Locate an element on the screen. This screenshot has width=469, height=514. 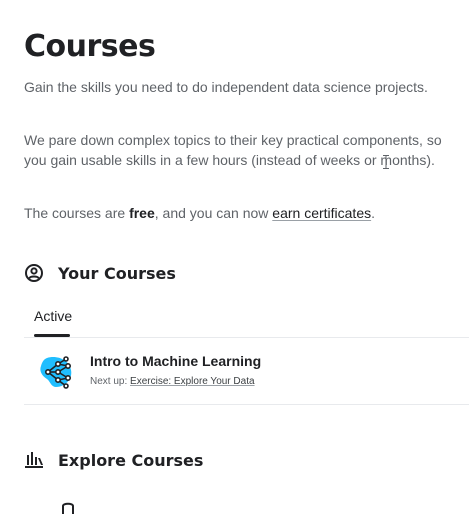
free-text-suffix: . is located at coordinates (373, 213).